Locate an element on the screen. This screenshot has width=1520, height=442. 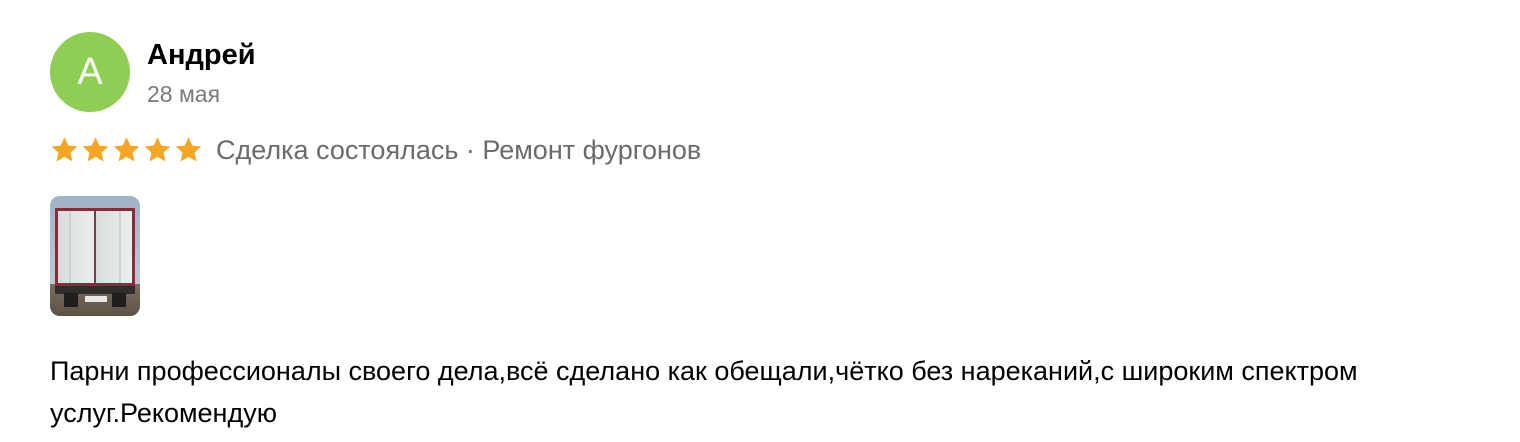
truck-photo-icon is located at coordinates (95, 256).